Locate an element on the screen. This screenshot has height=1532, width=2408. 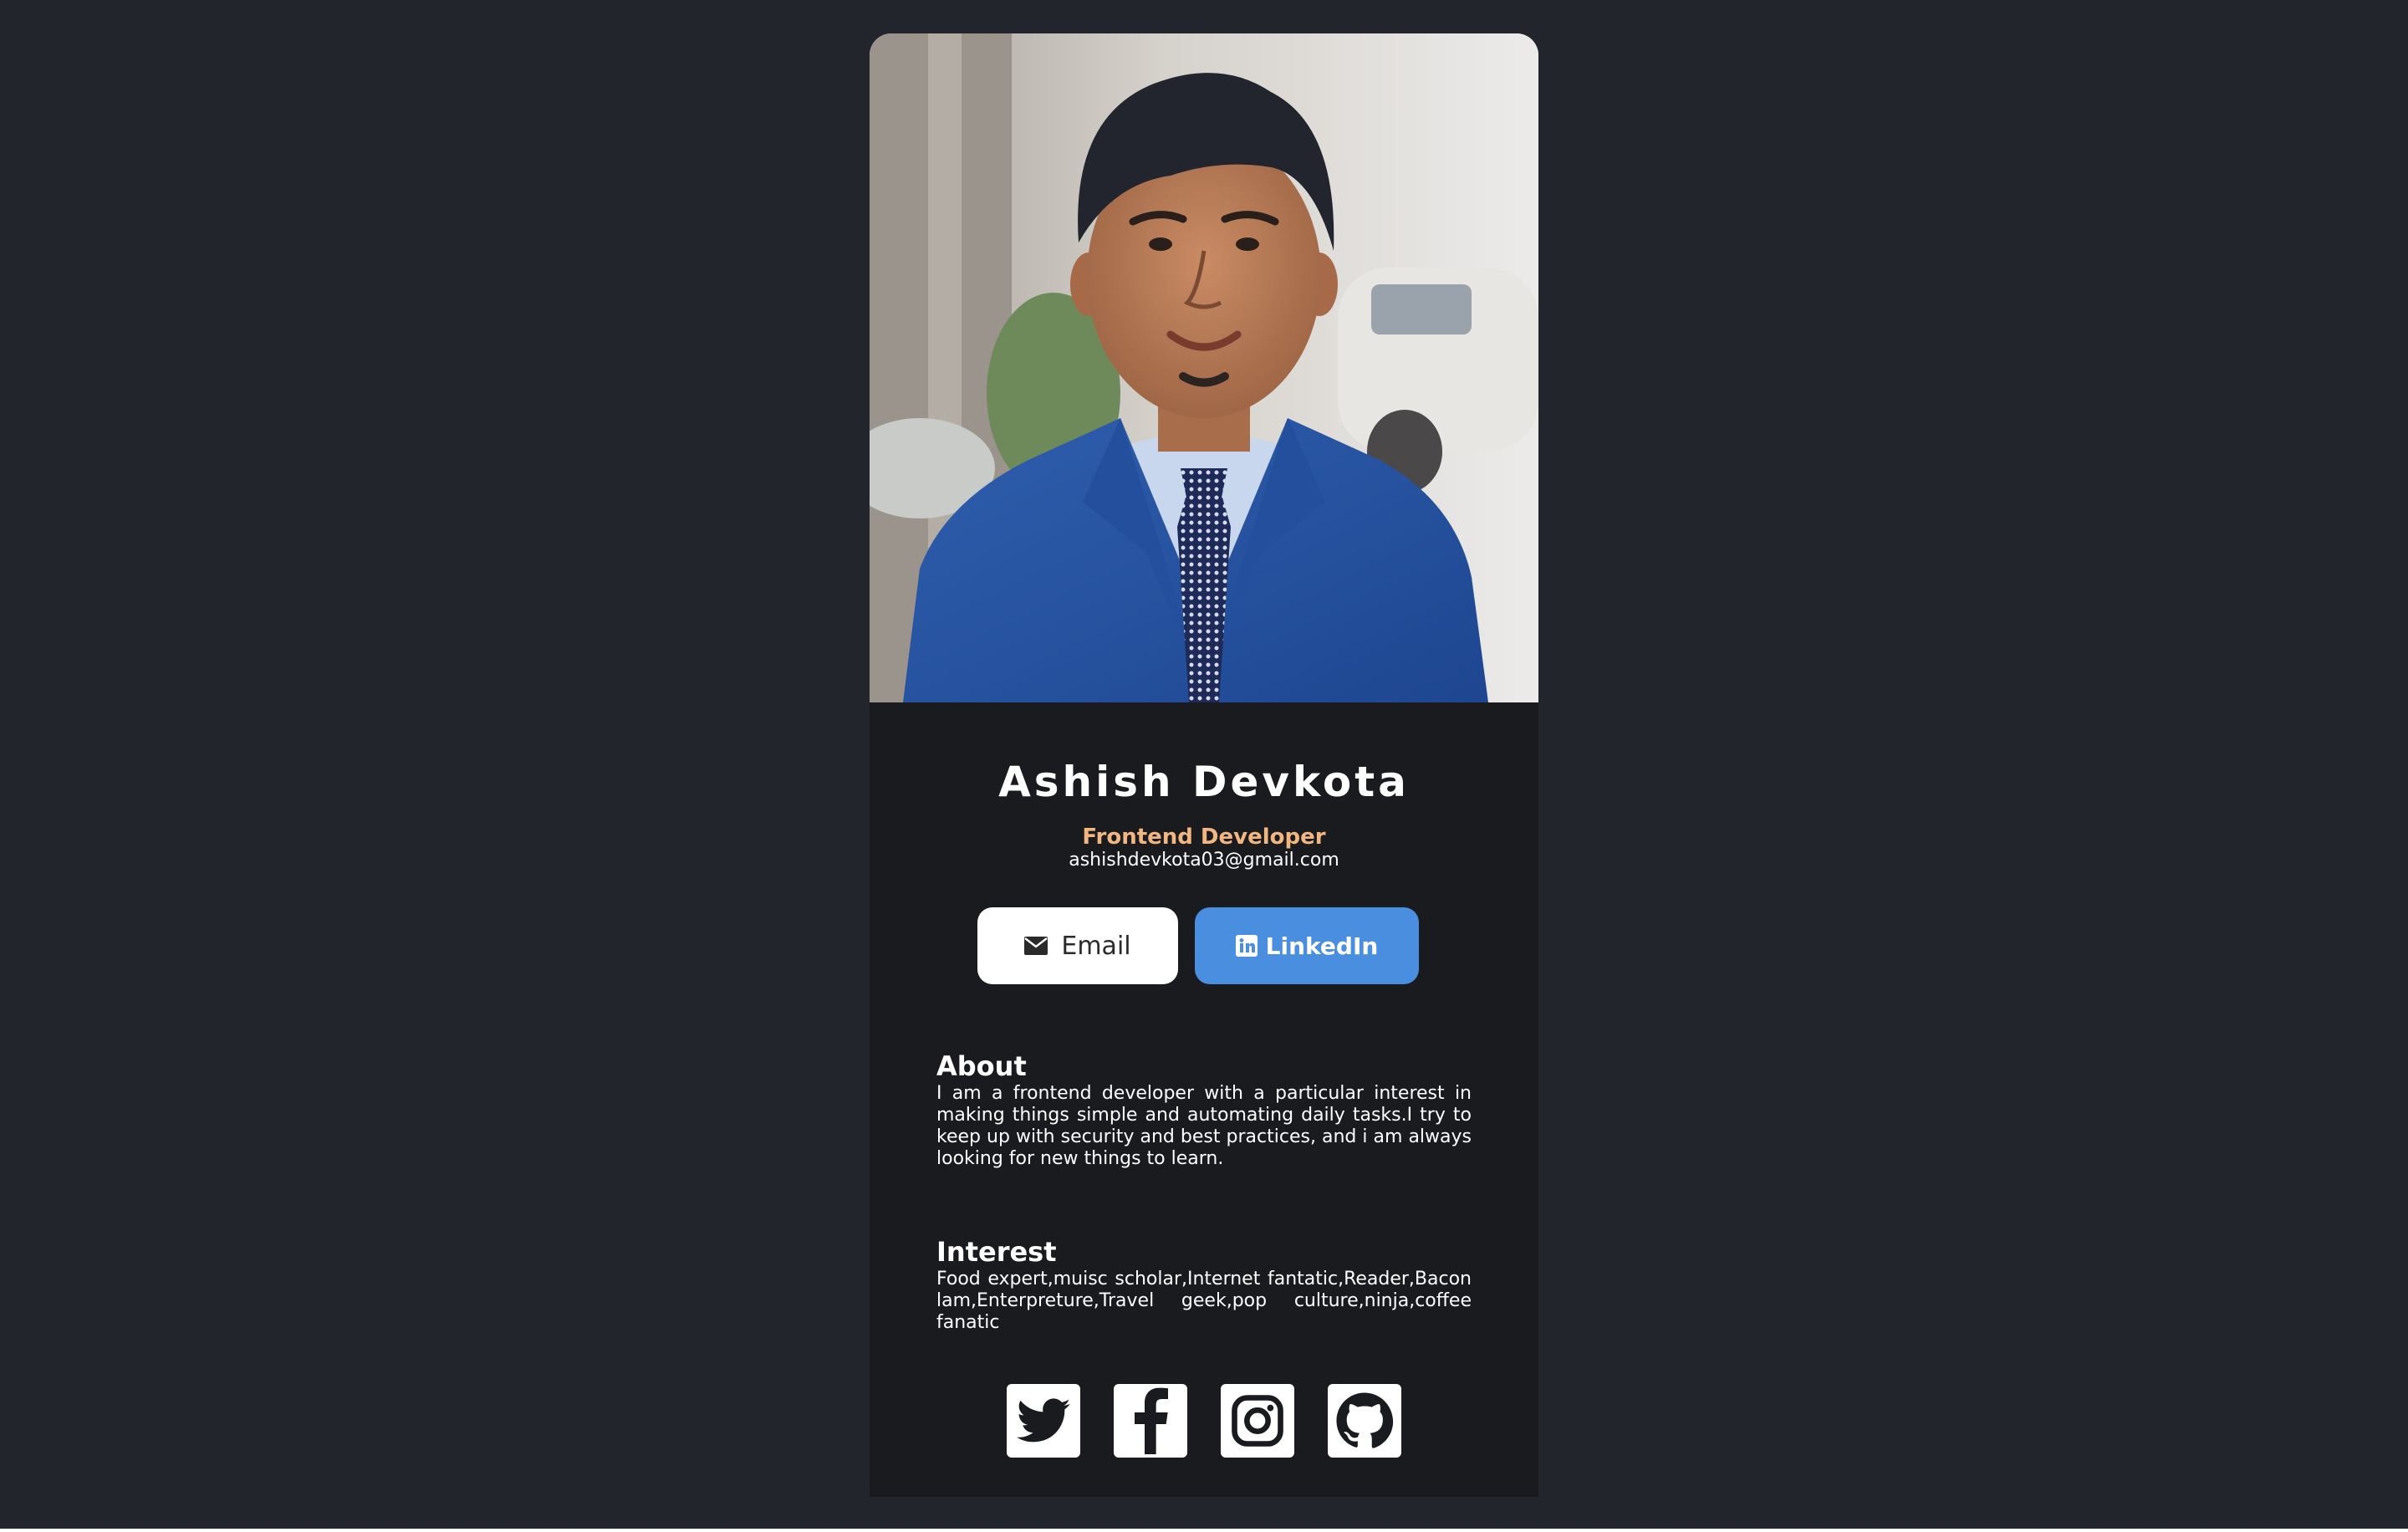
facebook-link is located at coordinates (1150, 1421).